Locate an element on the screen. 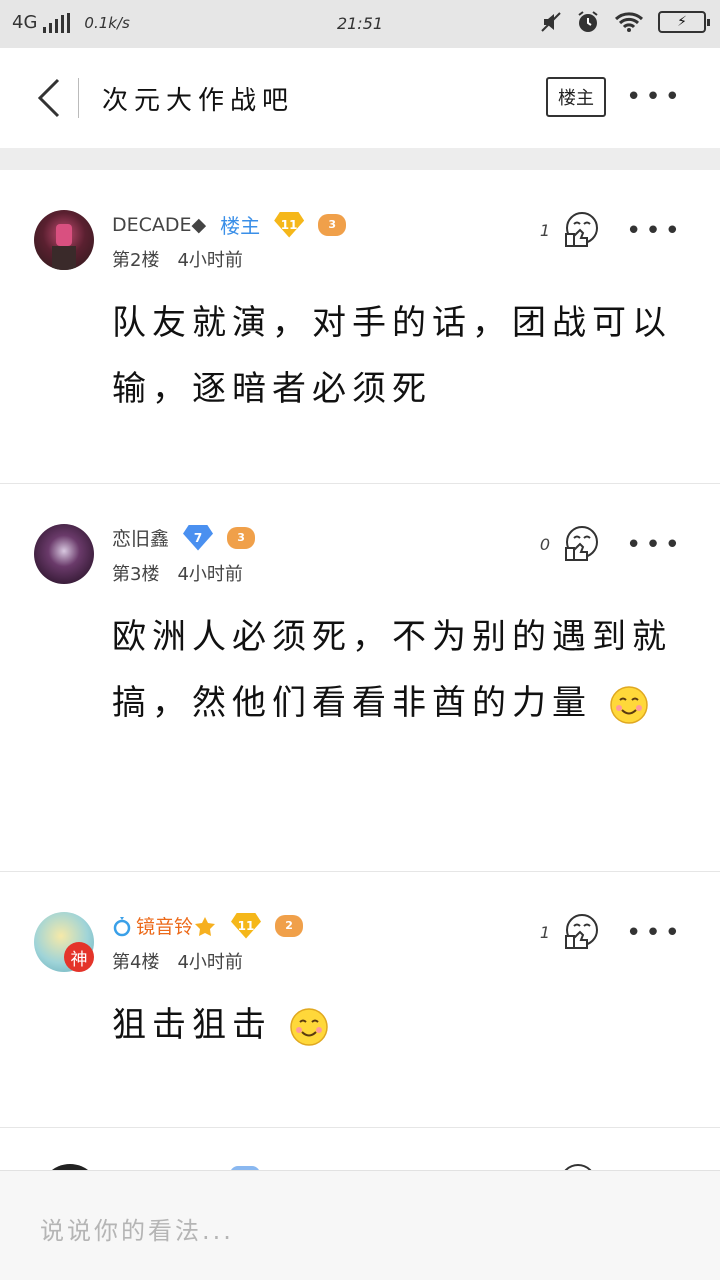 This screenshot has width=720, height=1280. avatar: 神 is located at coordinates (64, 942).